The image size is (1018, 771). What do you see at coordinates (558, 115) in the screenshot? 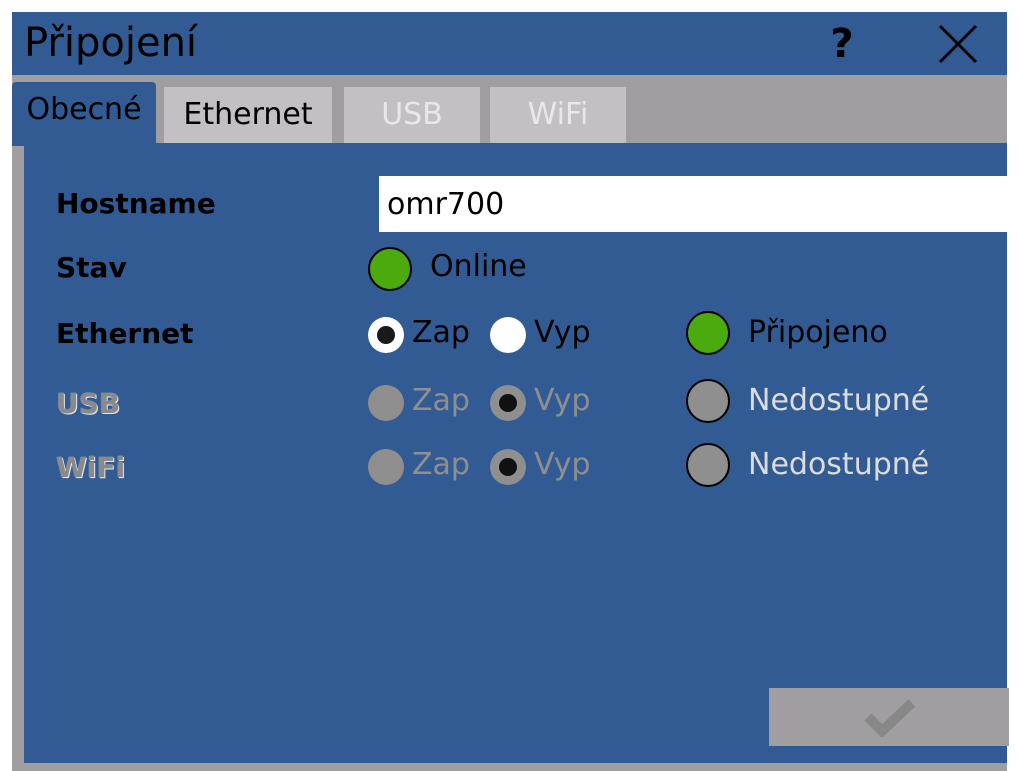
I see `tab-wifi: WiFi` at bounding box center [558, 115].